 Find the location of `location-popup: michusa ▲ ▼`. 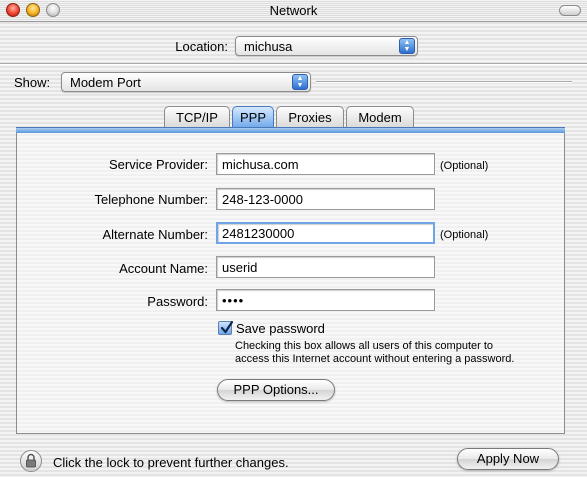

location-popup: michusa ▲ ▼ is located at coordinates (326, 46).